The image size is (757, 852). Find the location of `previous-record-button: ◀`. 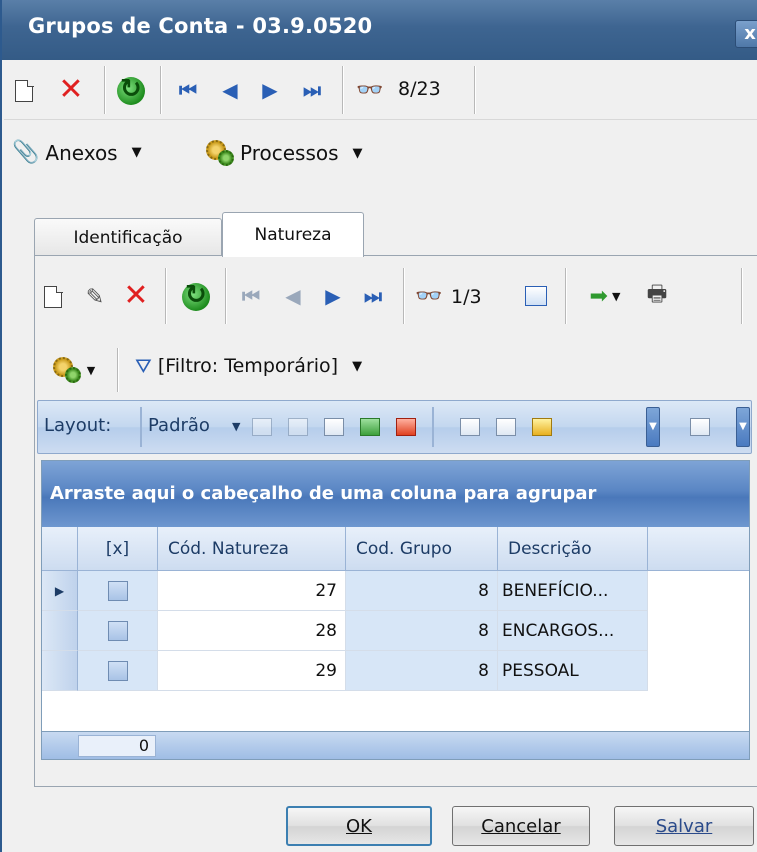

previous-record-button: ◀ is located at coordinates (230, 90).